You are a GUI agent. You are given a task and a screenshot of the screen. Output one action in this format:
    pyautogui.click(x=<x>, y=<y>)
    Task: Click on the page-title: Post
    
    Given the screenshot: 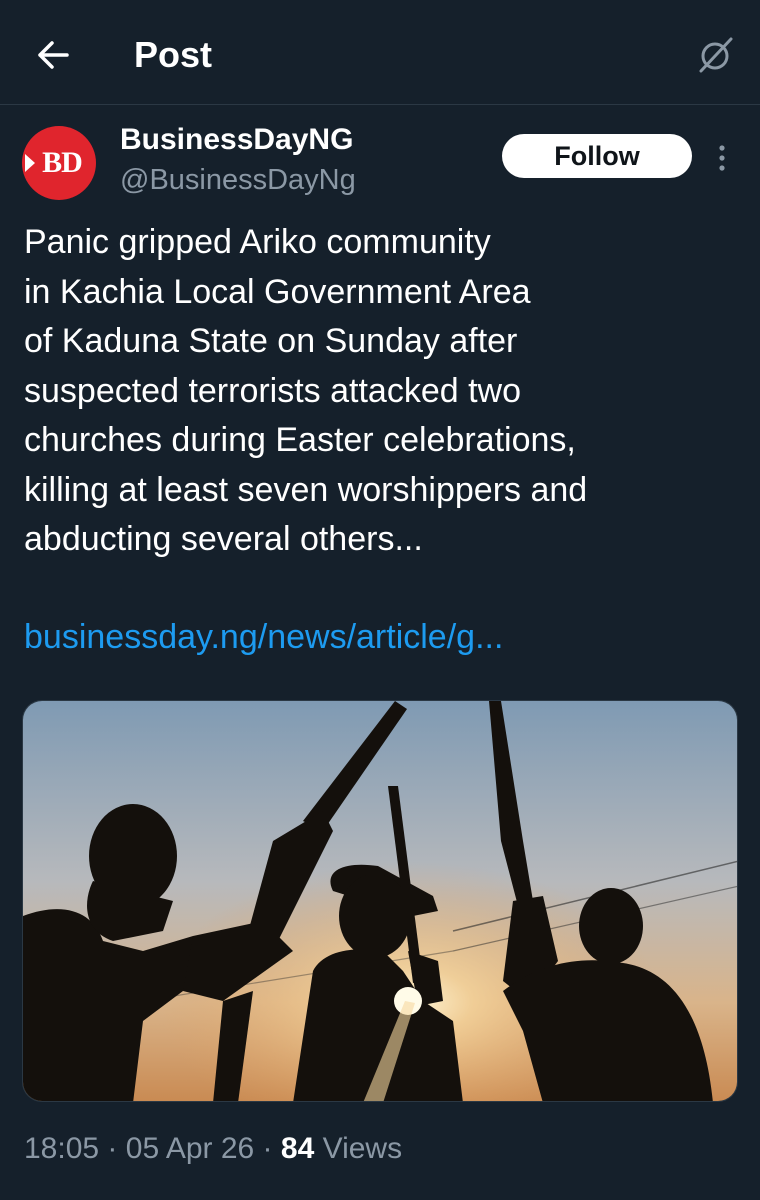 What is the action you would take?
    pyautogui.click(x=173, y=54)
    